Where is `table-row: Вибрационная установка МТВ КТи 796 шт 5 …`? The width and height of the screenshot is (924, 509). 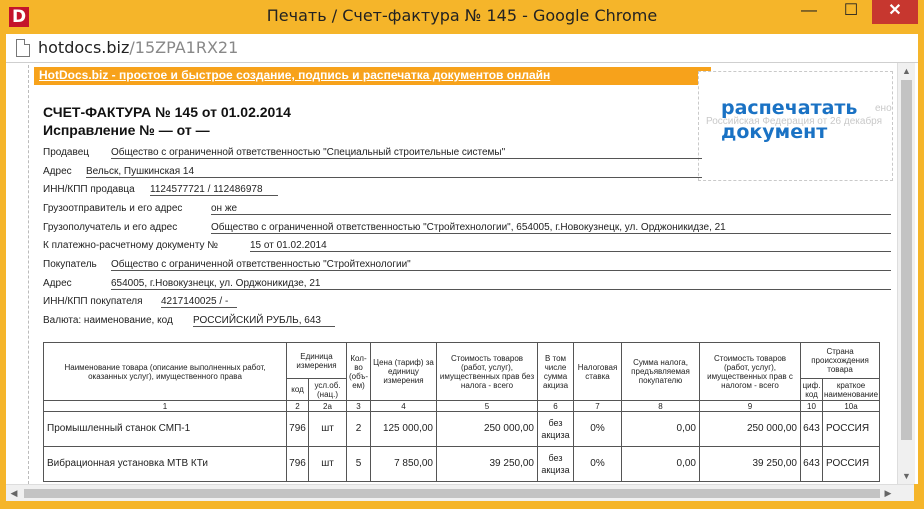 table-row: Вибрационная установка МТВ КТи 796 шт 5 … is located at coordinates (462, 464).